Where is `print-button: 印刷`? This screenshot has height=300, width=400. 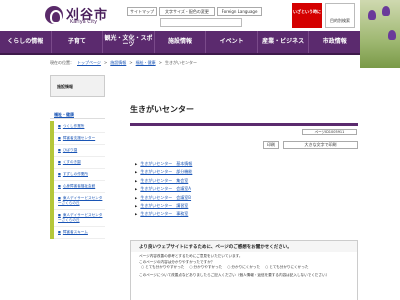
print-button: 印刷 is located at coordinates (271, 145).